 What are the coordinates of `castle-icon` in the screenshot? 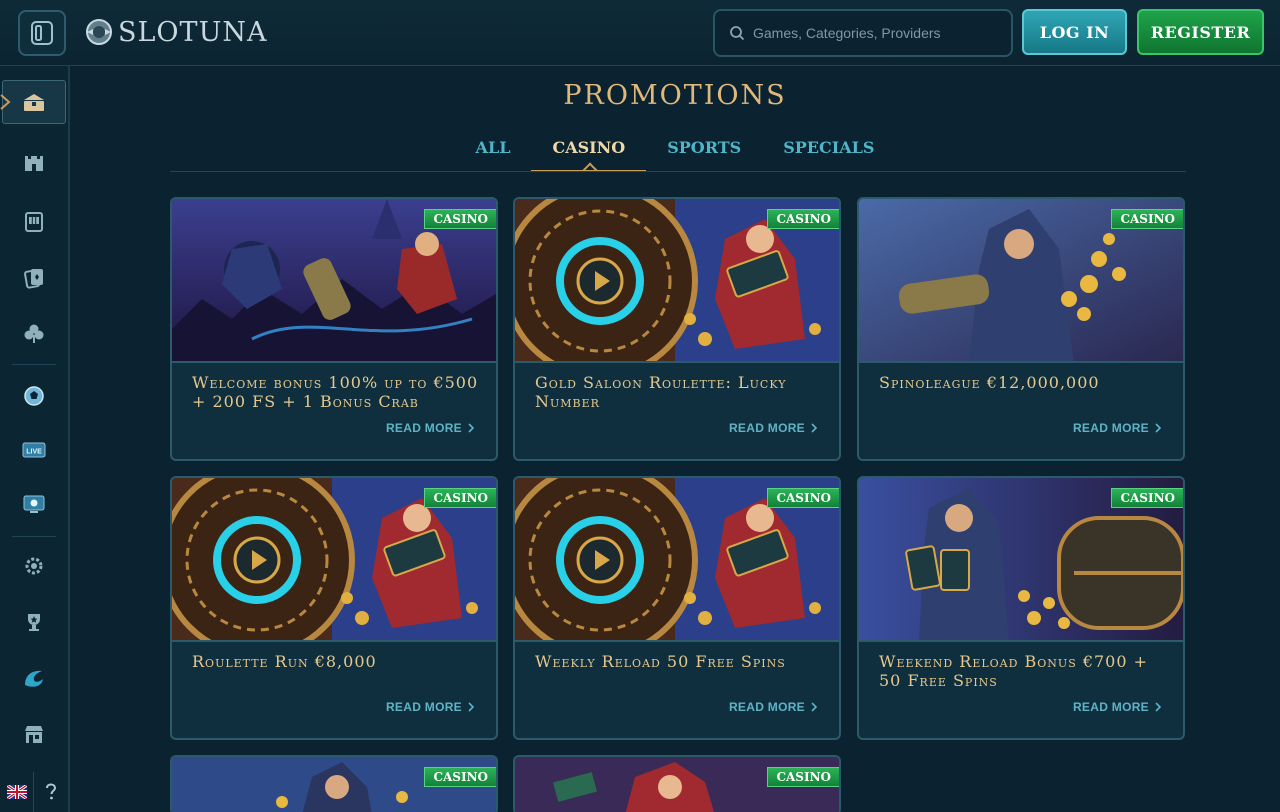 It's located at (34, 163).